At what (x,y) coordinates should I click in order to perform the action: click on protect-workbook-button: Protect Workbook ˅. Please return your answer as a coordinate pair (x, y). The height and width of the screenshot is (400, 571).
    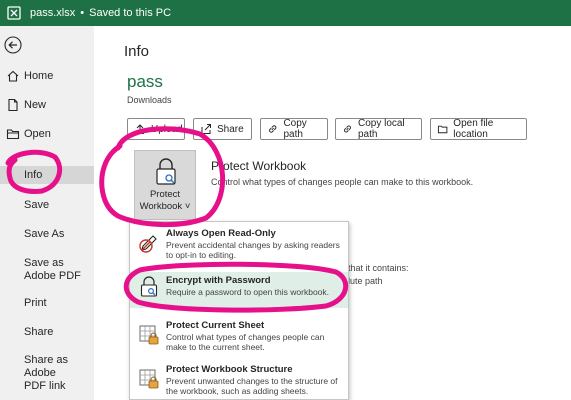
    Looking at the image, I should click on (165, 185).